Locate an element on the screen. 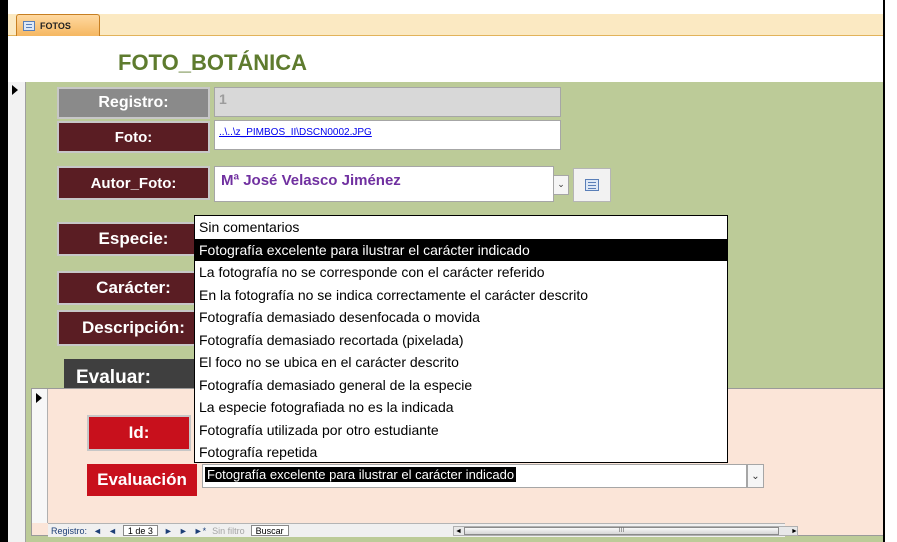 The image size is (897, 542). horizontal-scrollbar: ◄ III ► is located at coordinates (625, 531).